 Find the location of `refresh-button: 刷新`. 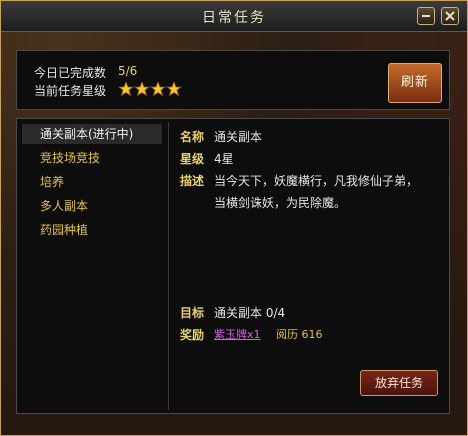

refresh-button: 刷新 is located at coordinates (415, 83).